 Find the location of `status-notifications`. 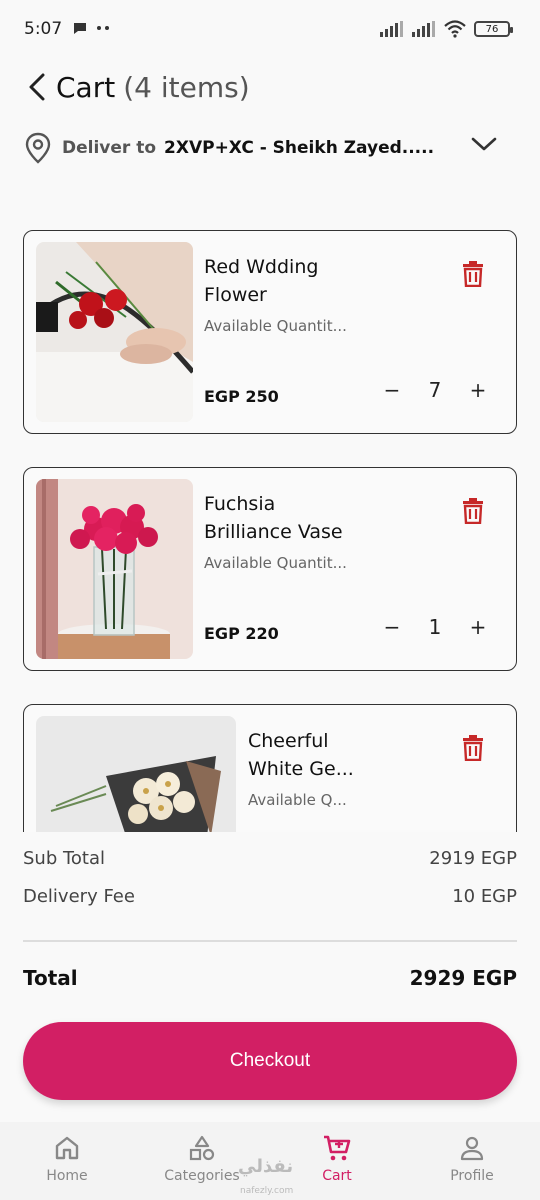

status-notifications is located at coordinates (91, 28).